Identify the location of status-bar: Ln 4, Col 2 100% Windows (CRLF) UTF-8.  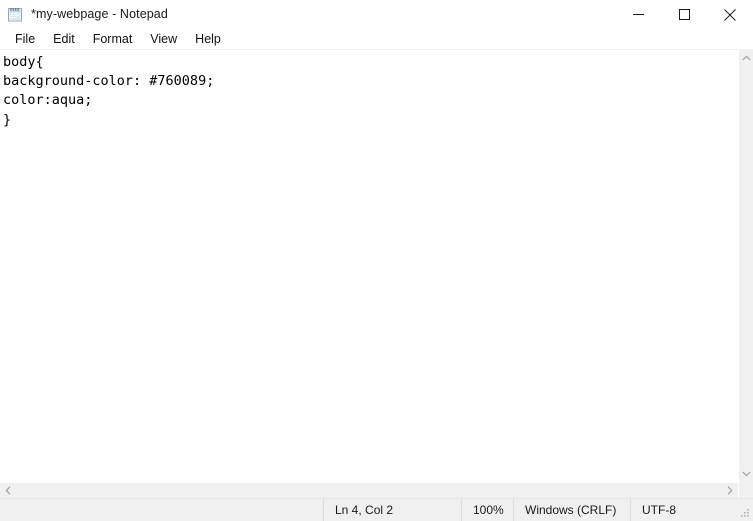
(376, 509).